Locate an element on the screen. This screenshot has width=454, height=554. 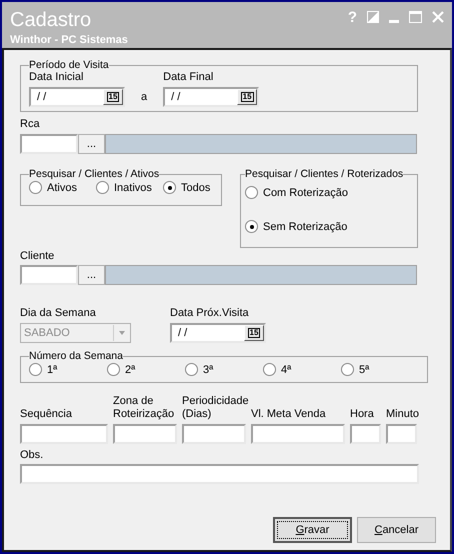
field-label: Minuto is located at coordinates (401, 414).